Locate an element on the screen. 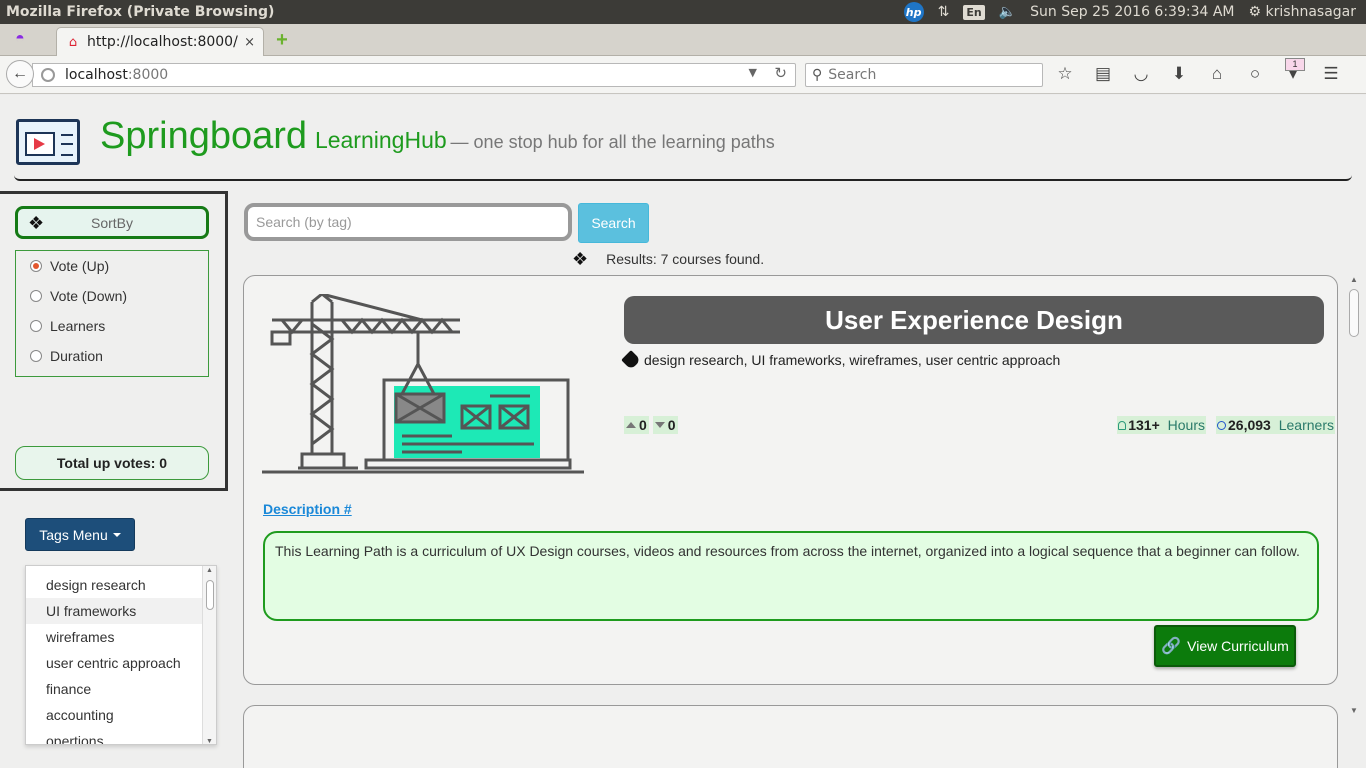 The width and height of the screenshot is (1366, 768). star-icon: ☆ is located at coordinates (1065, 74).